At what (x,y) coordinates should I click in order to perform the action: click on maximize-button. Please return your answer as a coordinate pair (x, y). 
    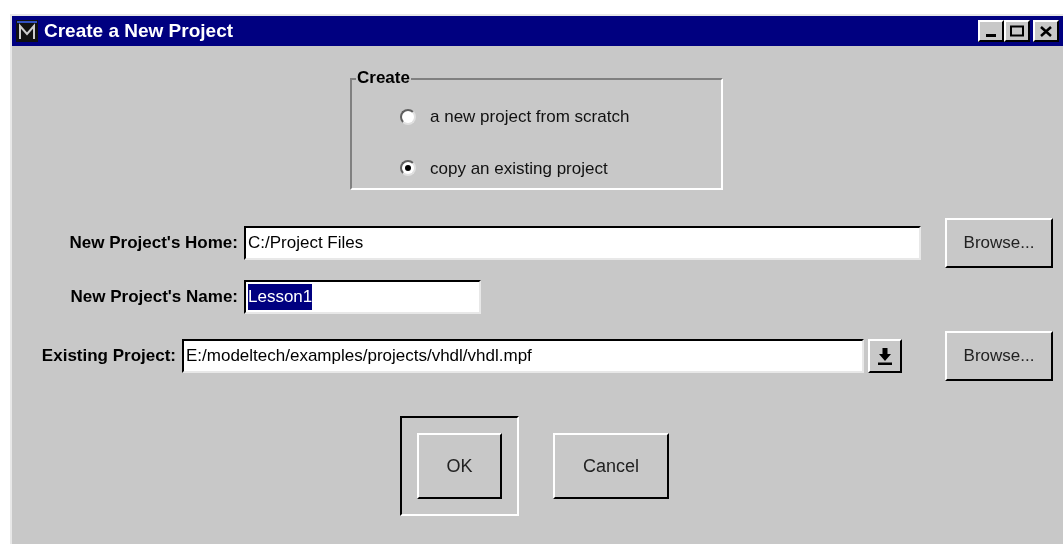
    Looking at the image, I should click on (1017, 31).